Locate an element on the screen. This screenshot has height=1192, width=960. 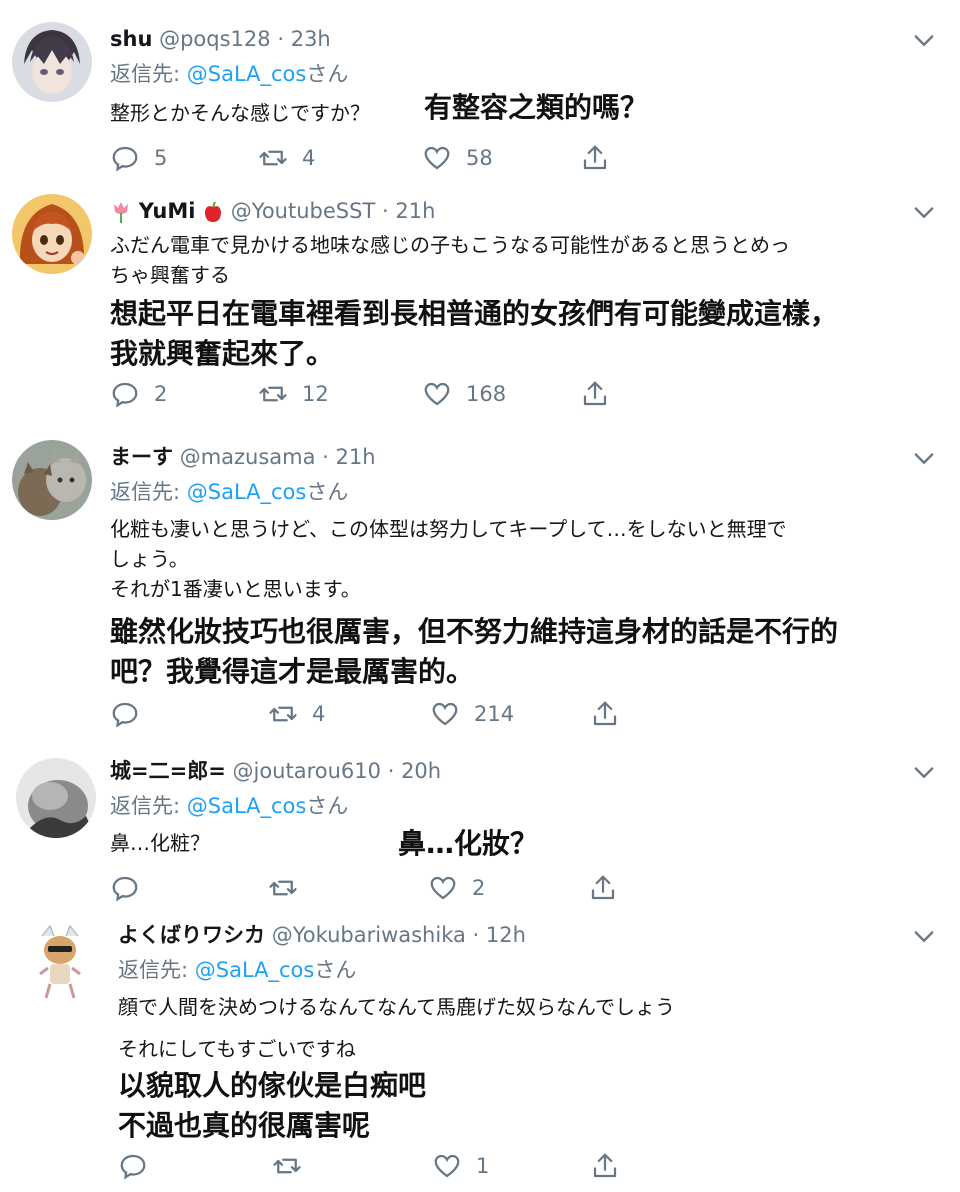
reply-button: 5 is located at coordinates (138, 158).